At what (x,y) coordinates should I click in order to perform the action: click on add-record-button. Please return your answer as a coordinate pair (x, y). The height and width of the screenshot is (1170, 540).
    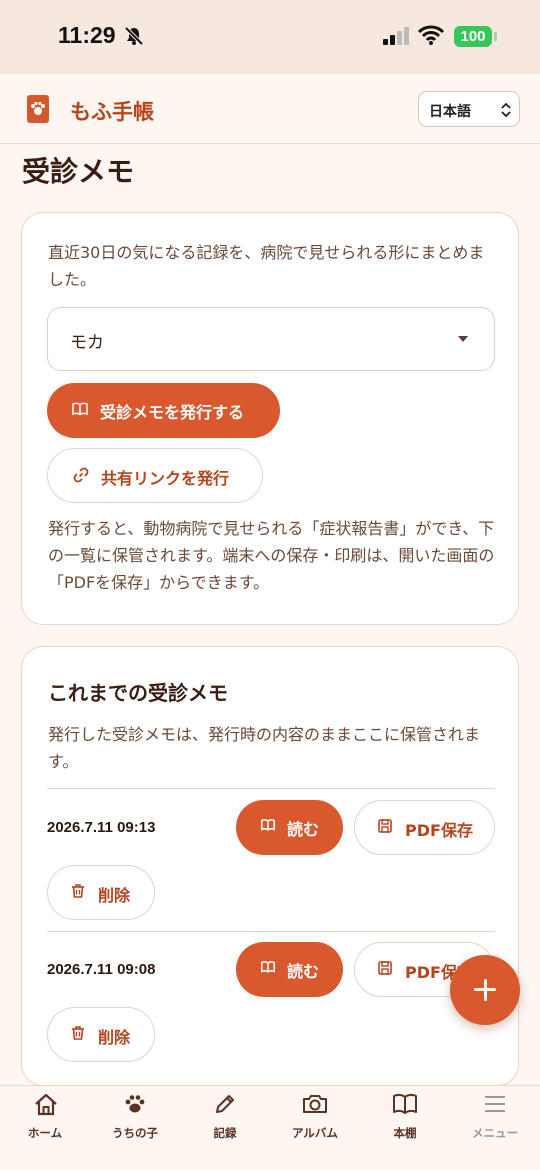
    Looking at the image, I should click on (485, 990).